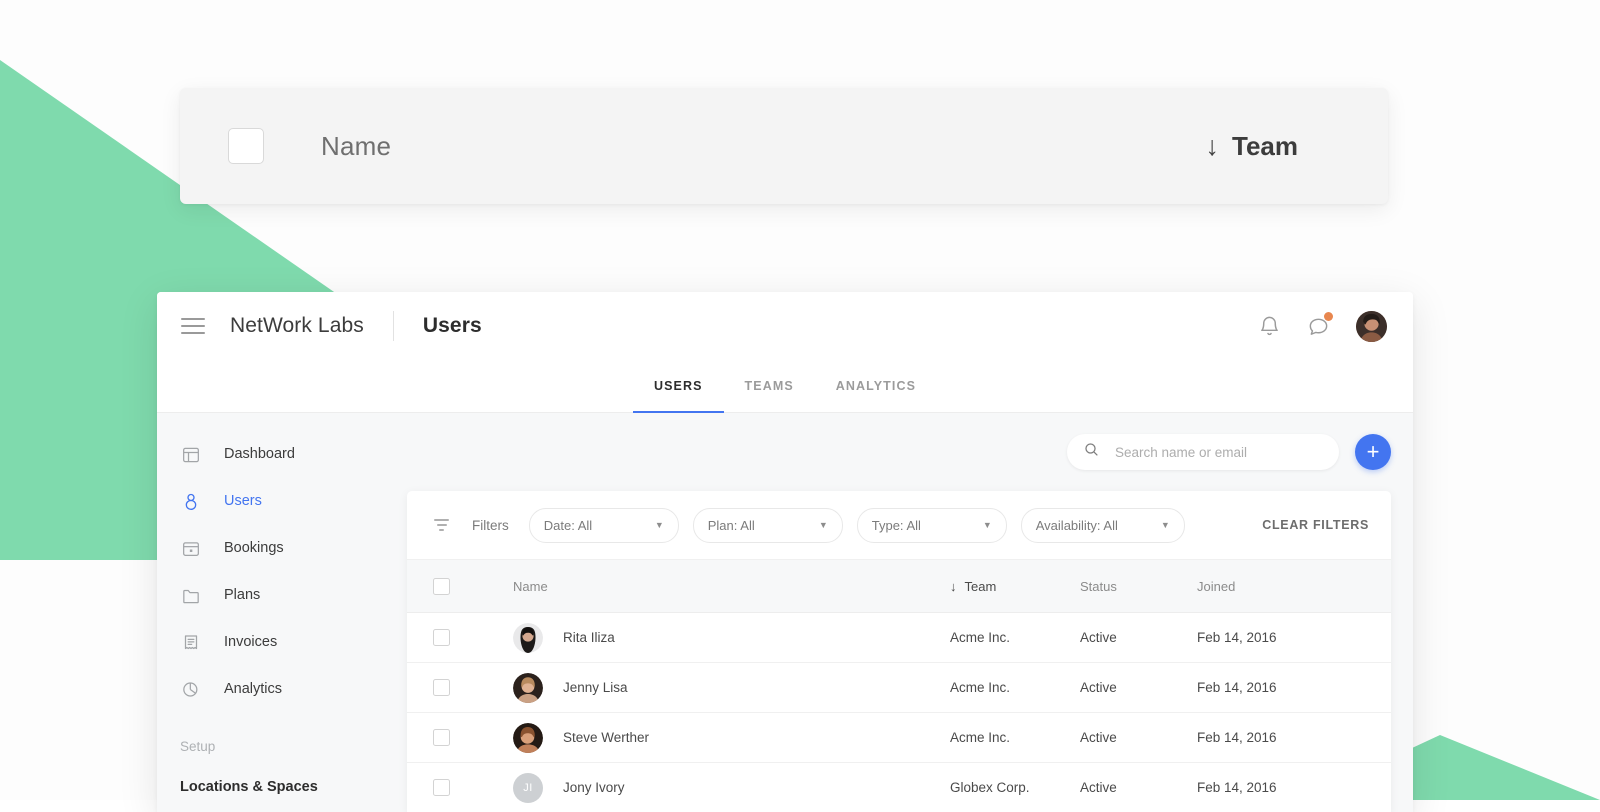 This screenshot has height=812, width=1600. What do you see at coordinates (452, 326) in the screenshot?
I see `page-title: Users` at bounding box center [452, 326].